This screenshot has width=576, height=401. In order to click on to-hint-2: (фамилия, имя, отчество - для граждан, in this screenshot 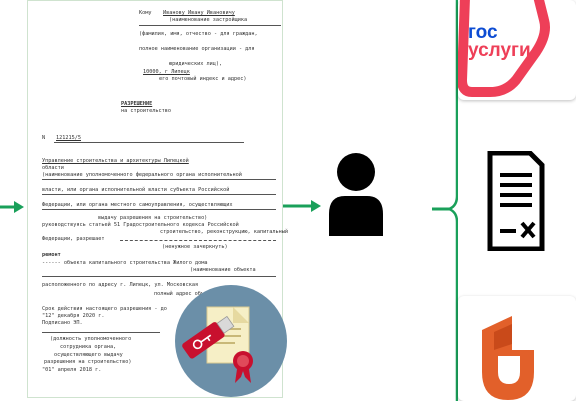, I will do `click(198, 34)`.